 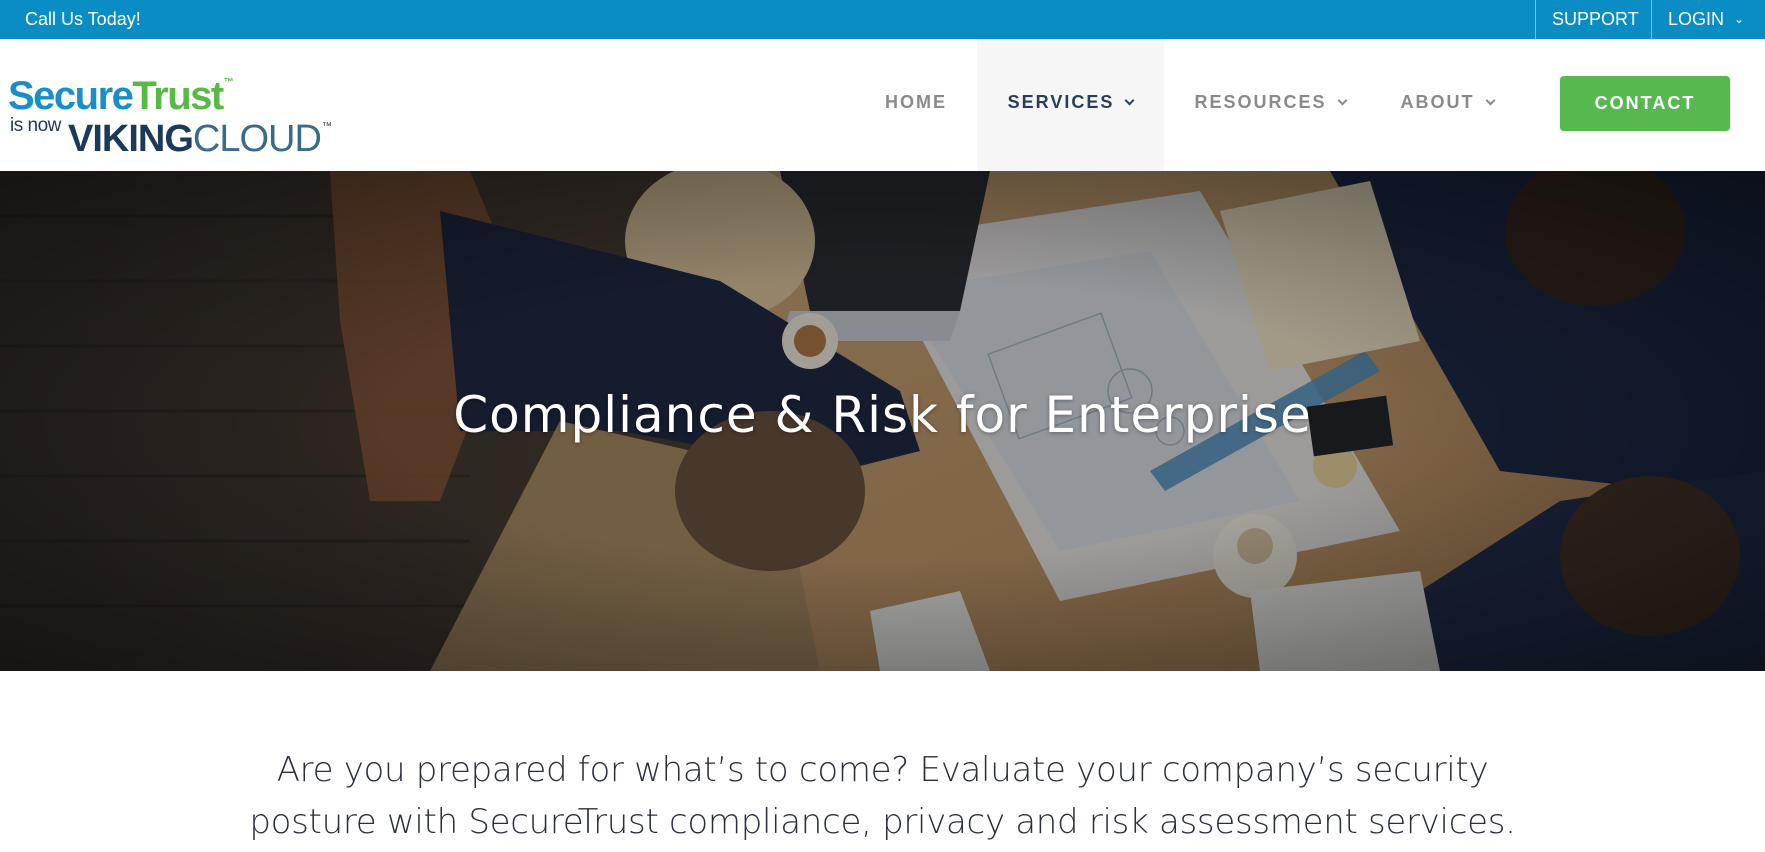 I want to click on call-us-text: Call Us Today!, so click(x=83, y=19).